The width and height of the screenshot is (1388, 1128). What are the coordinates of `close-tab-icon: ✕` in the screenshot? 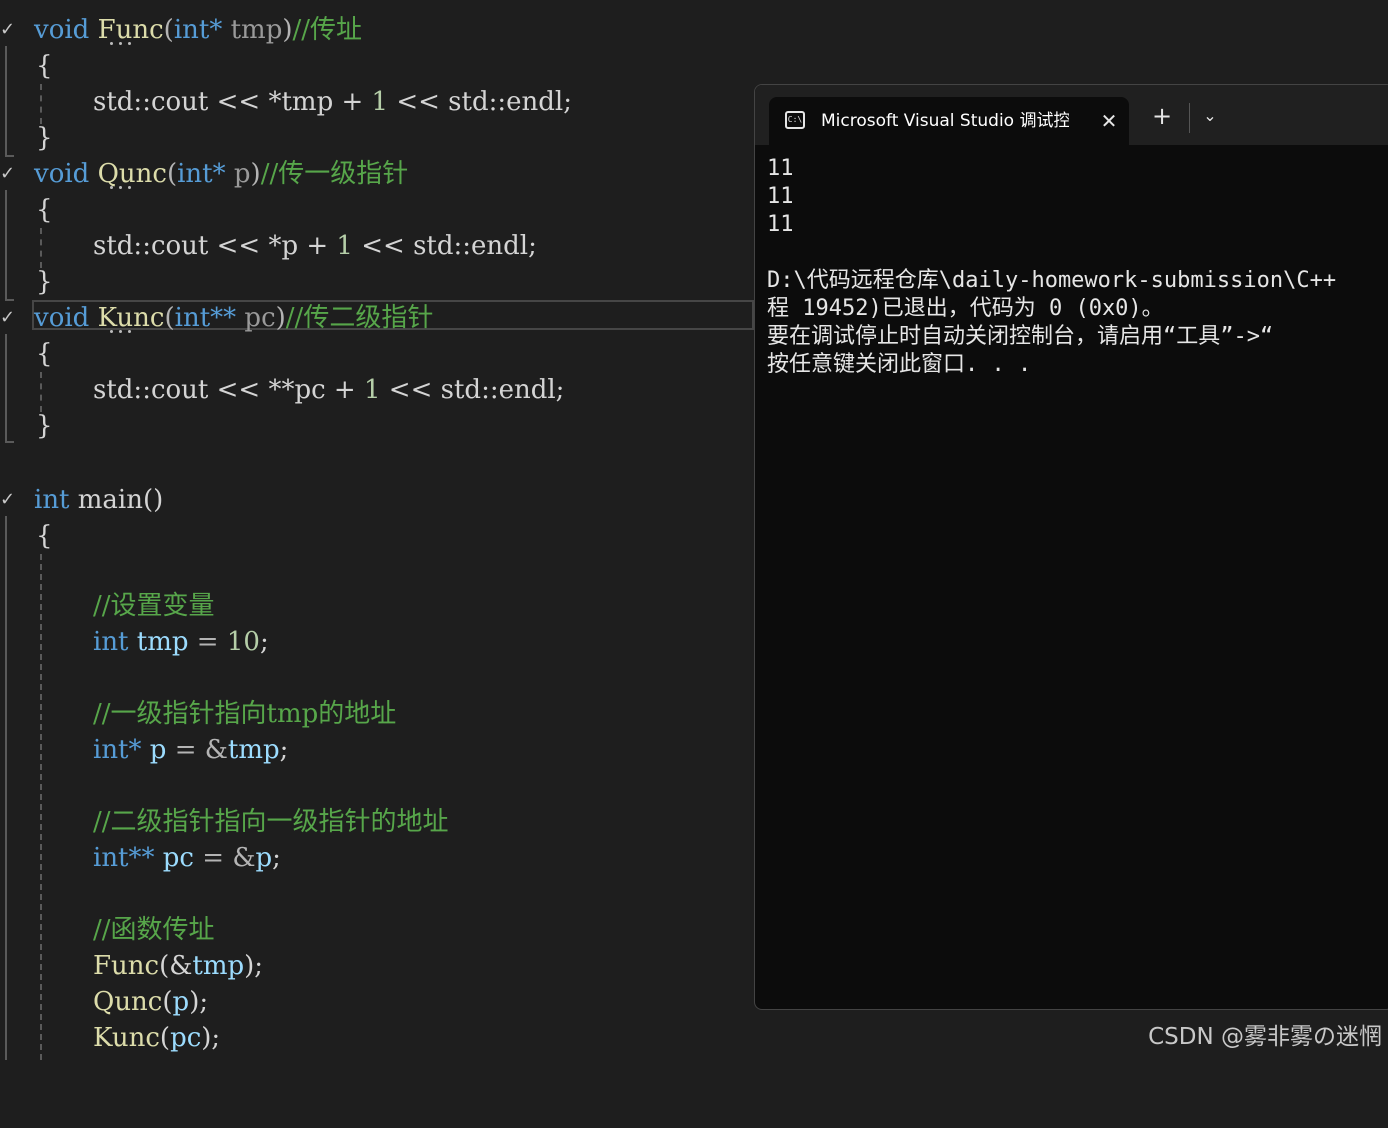 It's located at (1109, 121).